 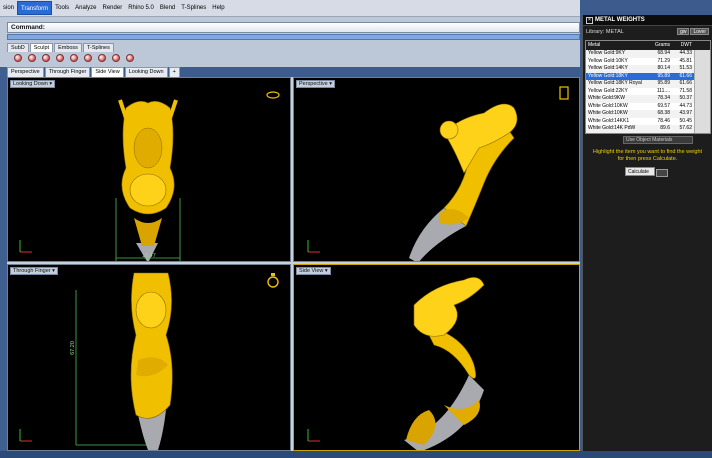 I want to click on command-prompt: Command:, so click(x=293, y=27).